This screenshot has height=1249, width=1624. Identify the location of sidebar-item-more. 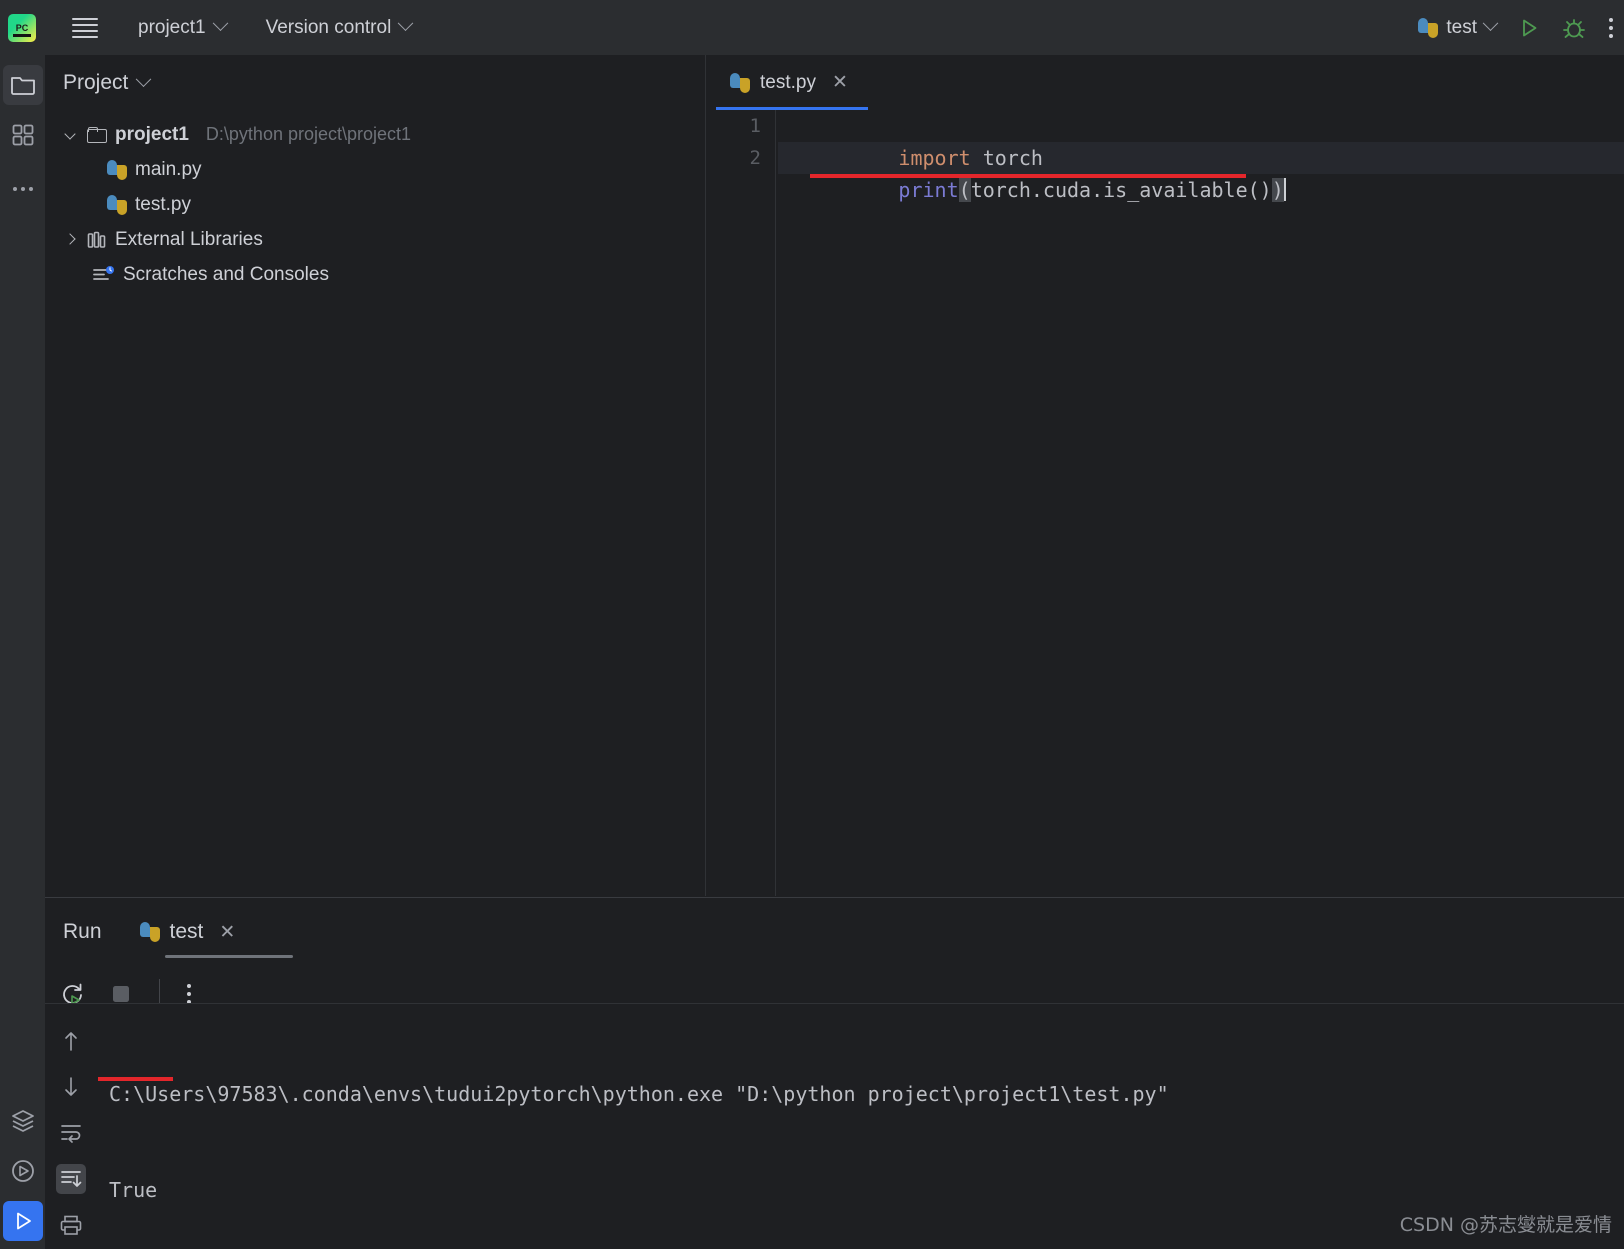
(23, 189).